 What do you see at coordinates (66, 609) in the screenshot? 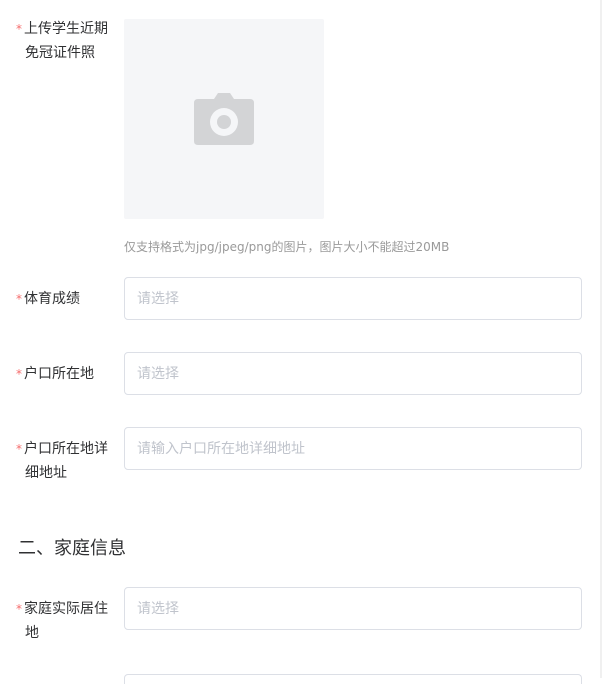
I see `family-residence-label-line1: 家庭实际居住` at bounding box center [66, 609].